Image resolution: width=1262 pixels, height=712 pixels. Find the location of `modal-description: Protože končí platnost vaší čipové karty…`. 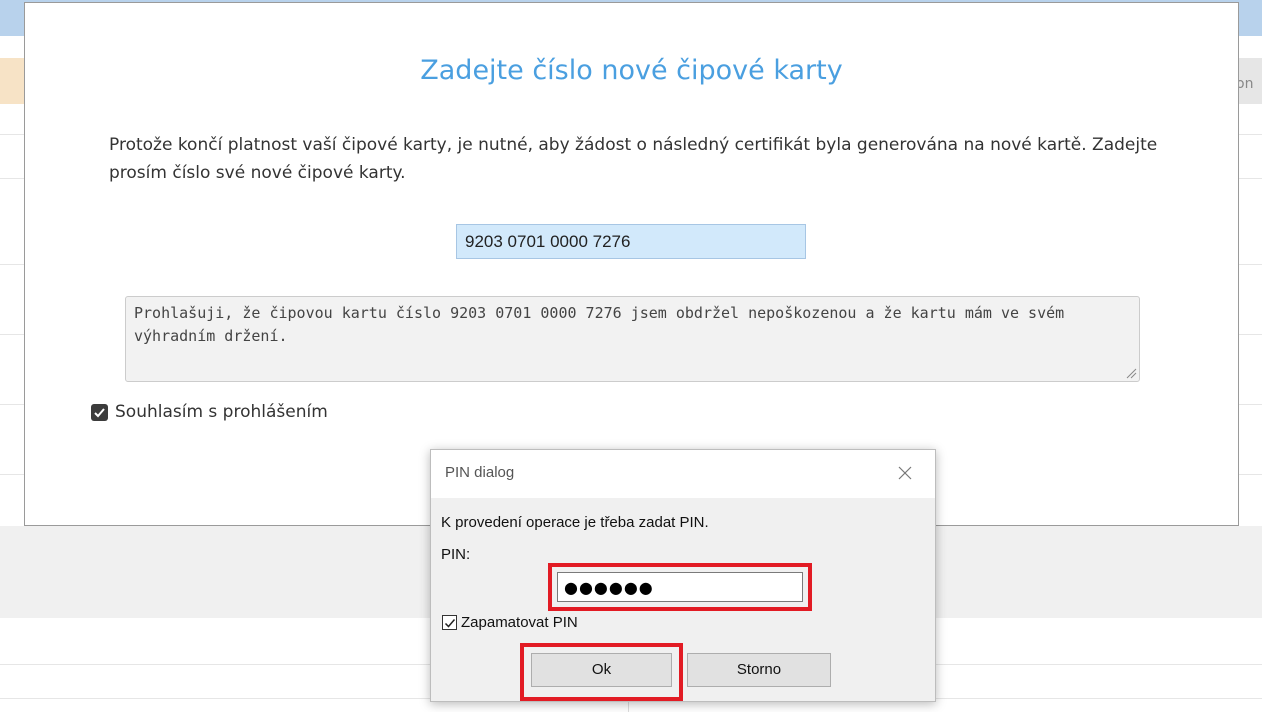

modal-description: Protože končí platnost vaší čipové karty… is located at coordinates (633, 159).